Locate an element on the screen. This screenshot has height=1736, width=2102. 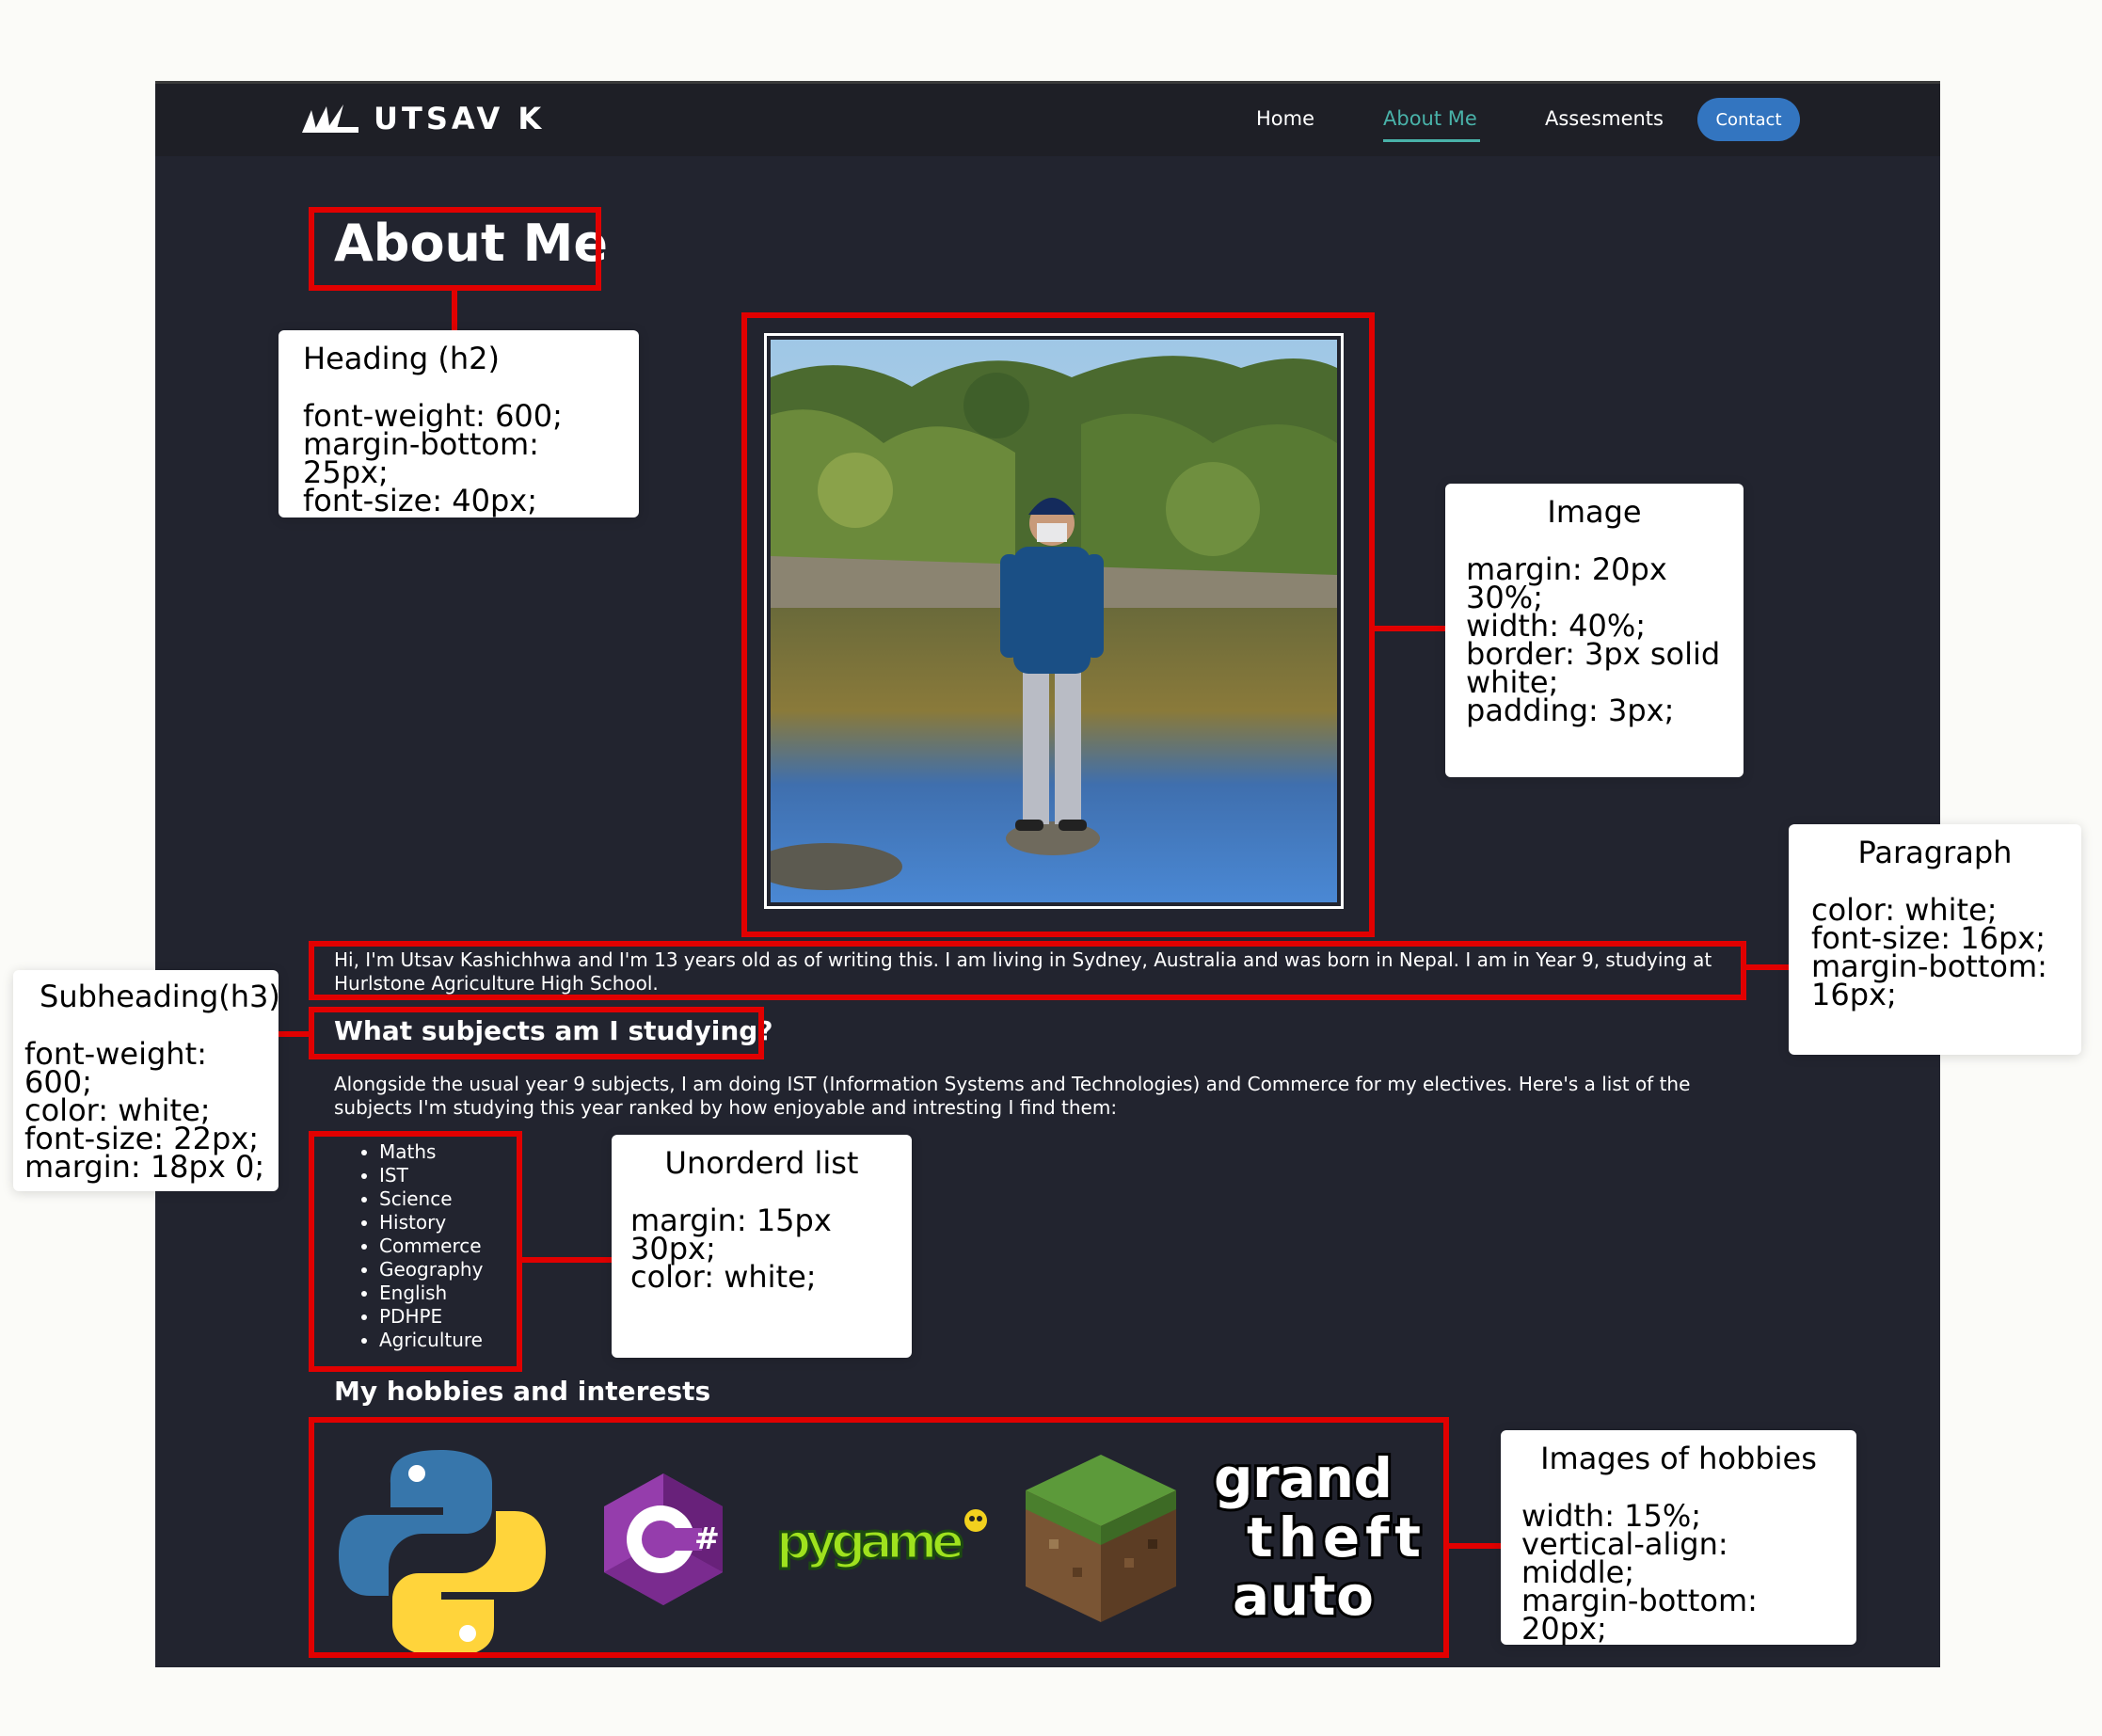
annotation-title: Image is located at coordinates (1594, 512).